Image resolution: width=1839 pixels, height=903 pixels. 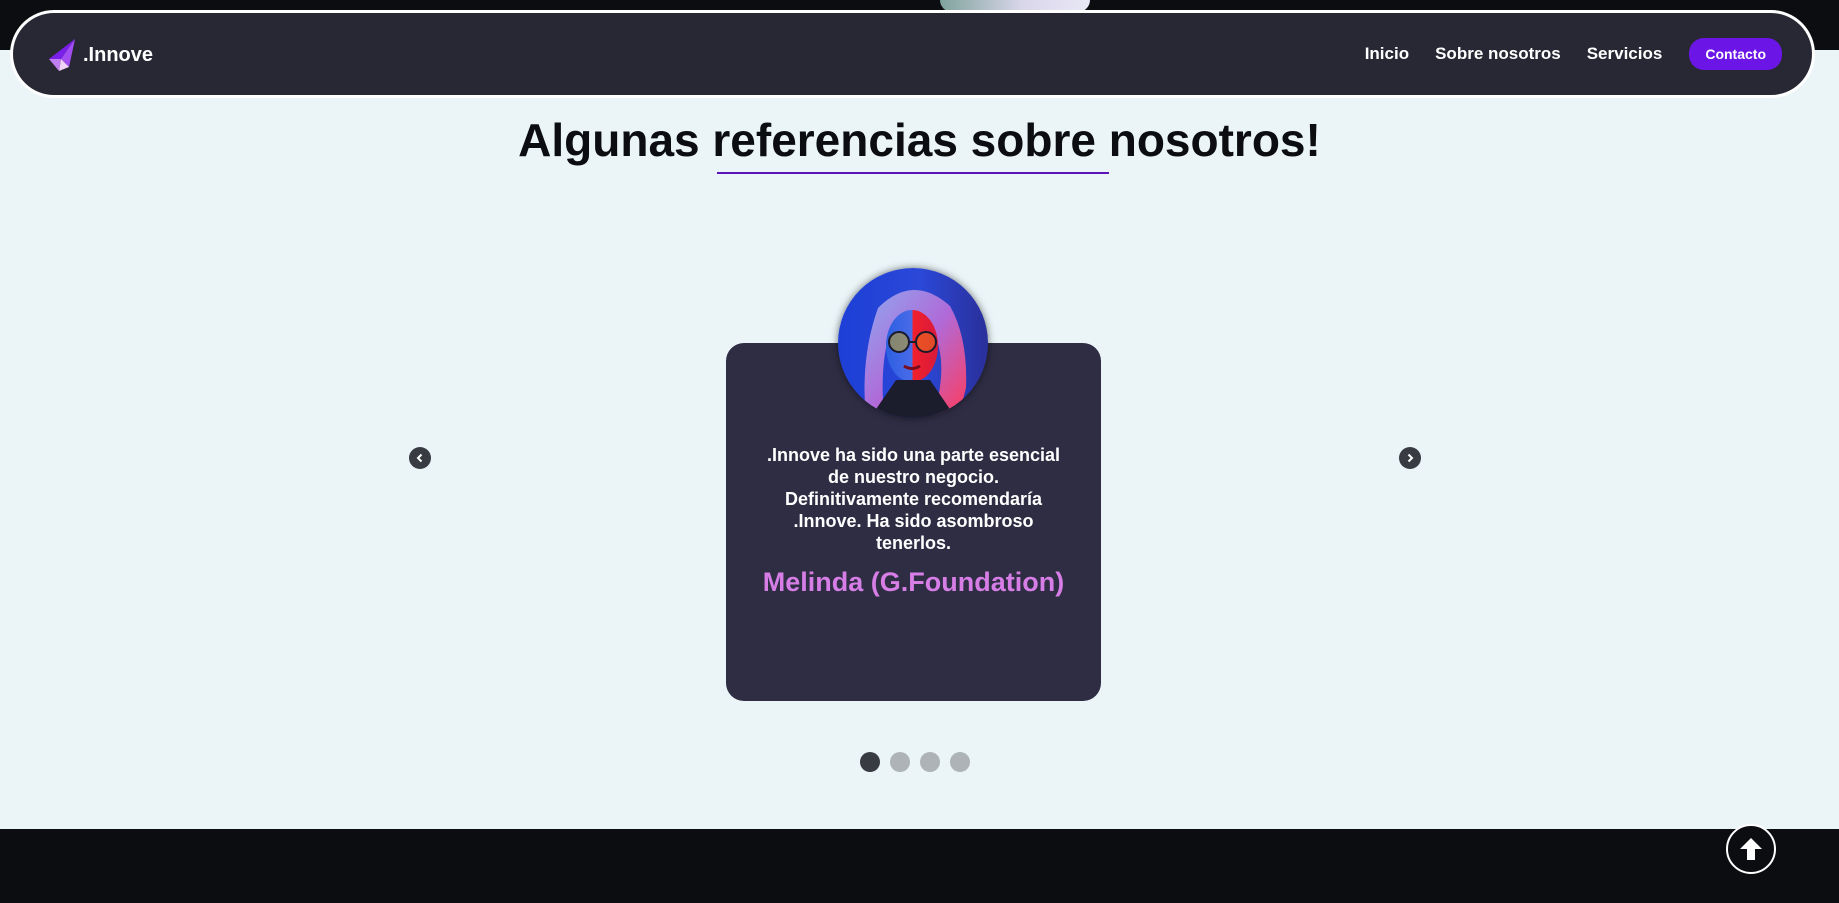 What do you see at coordinates (913, 173) in the screenshot?
I see `title-underline` at bounding box center [913, 173].